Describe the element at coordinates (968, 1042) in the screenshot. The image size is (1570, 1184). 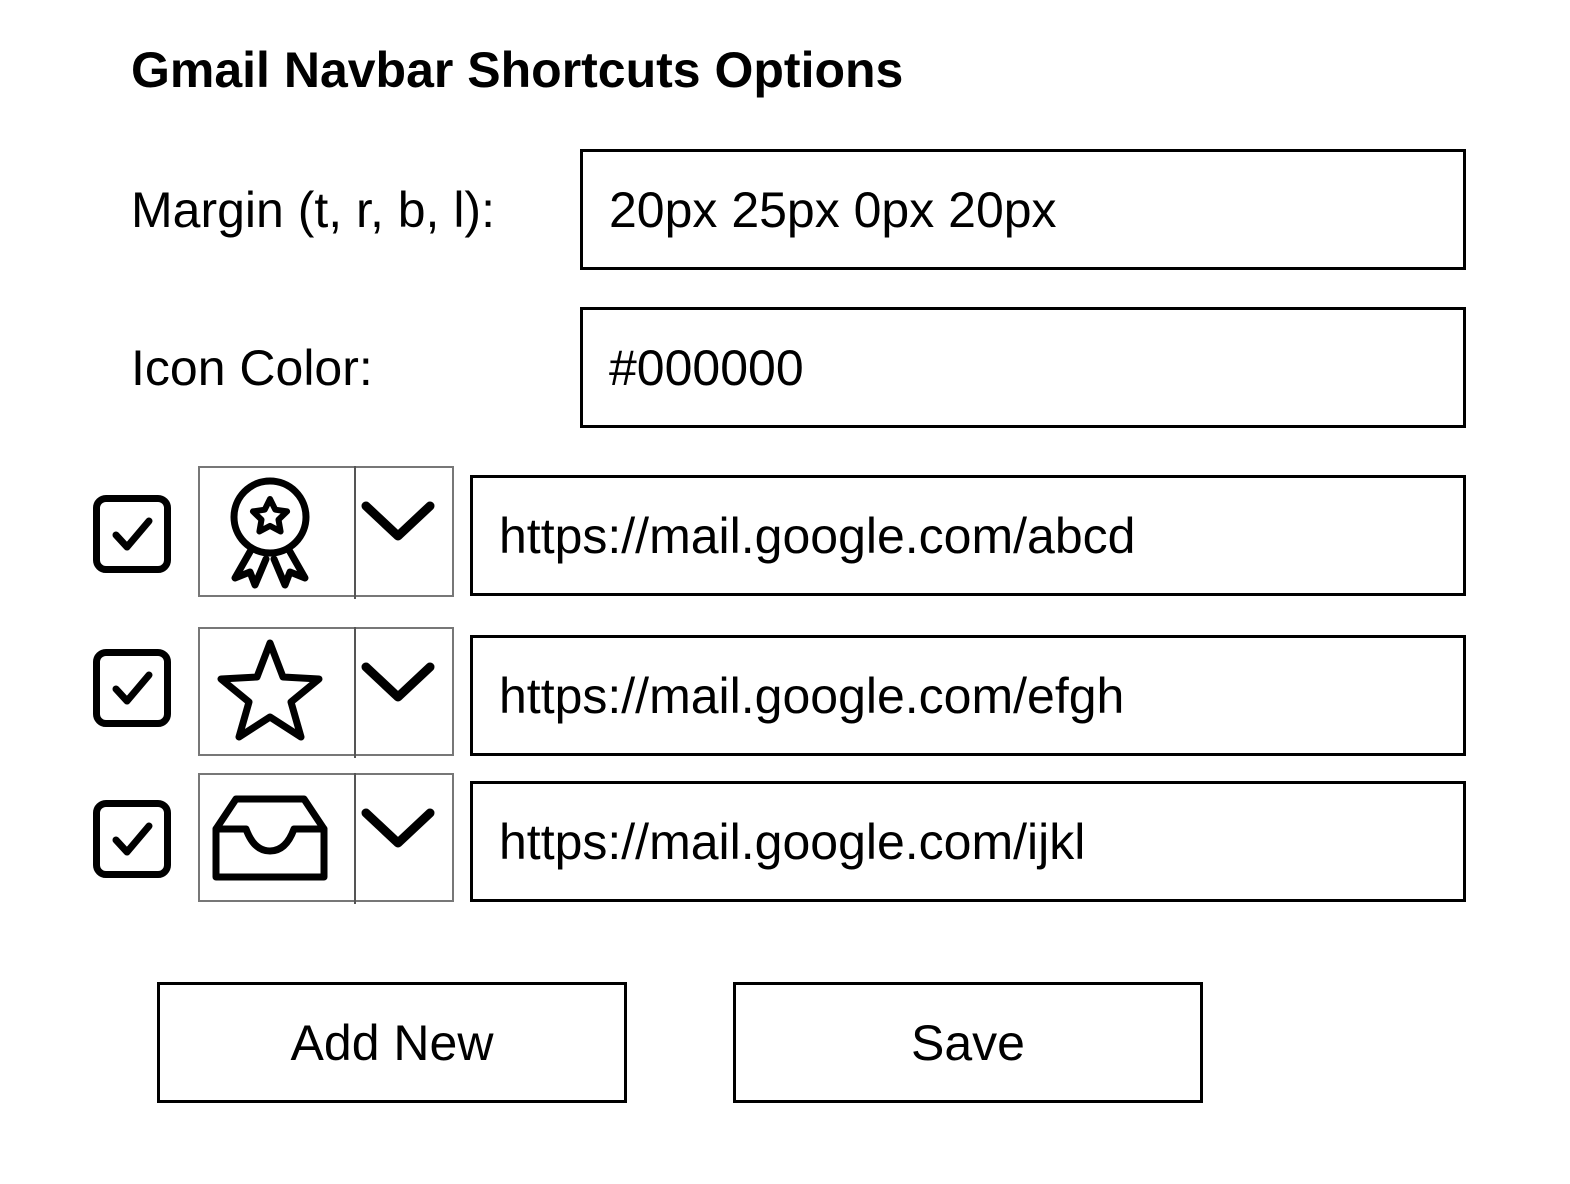
I see `save-button: Save` at that location.